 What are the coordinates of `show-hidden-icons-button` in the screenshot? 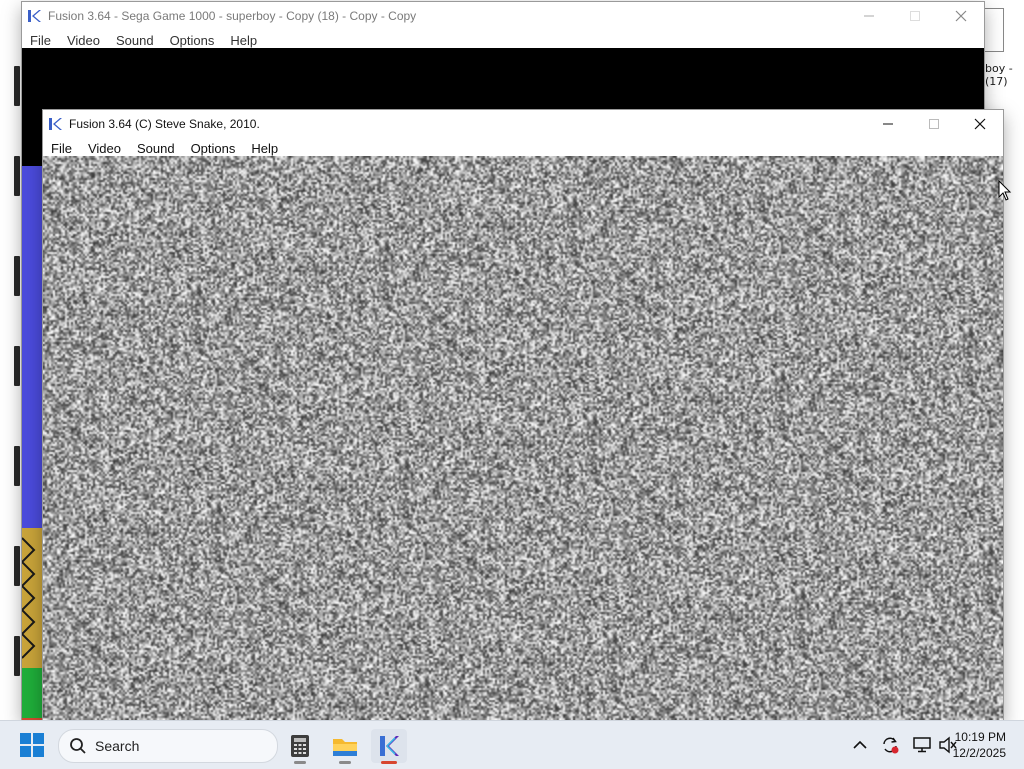 It's located at (860, 745).